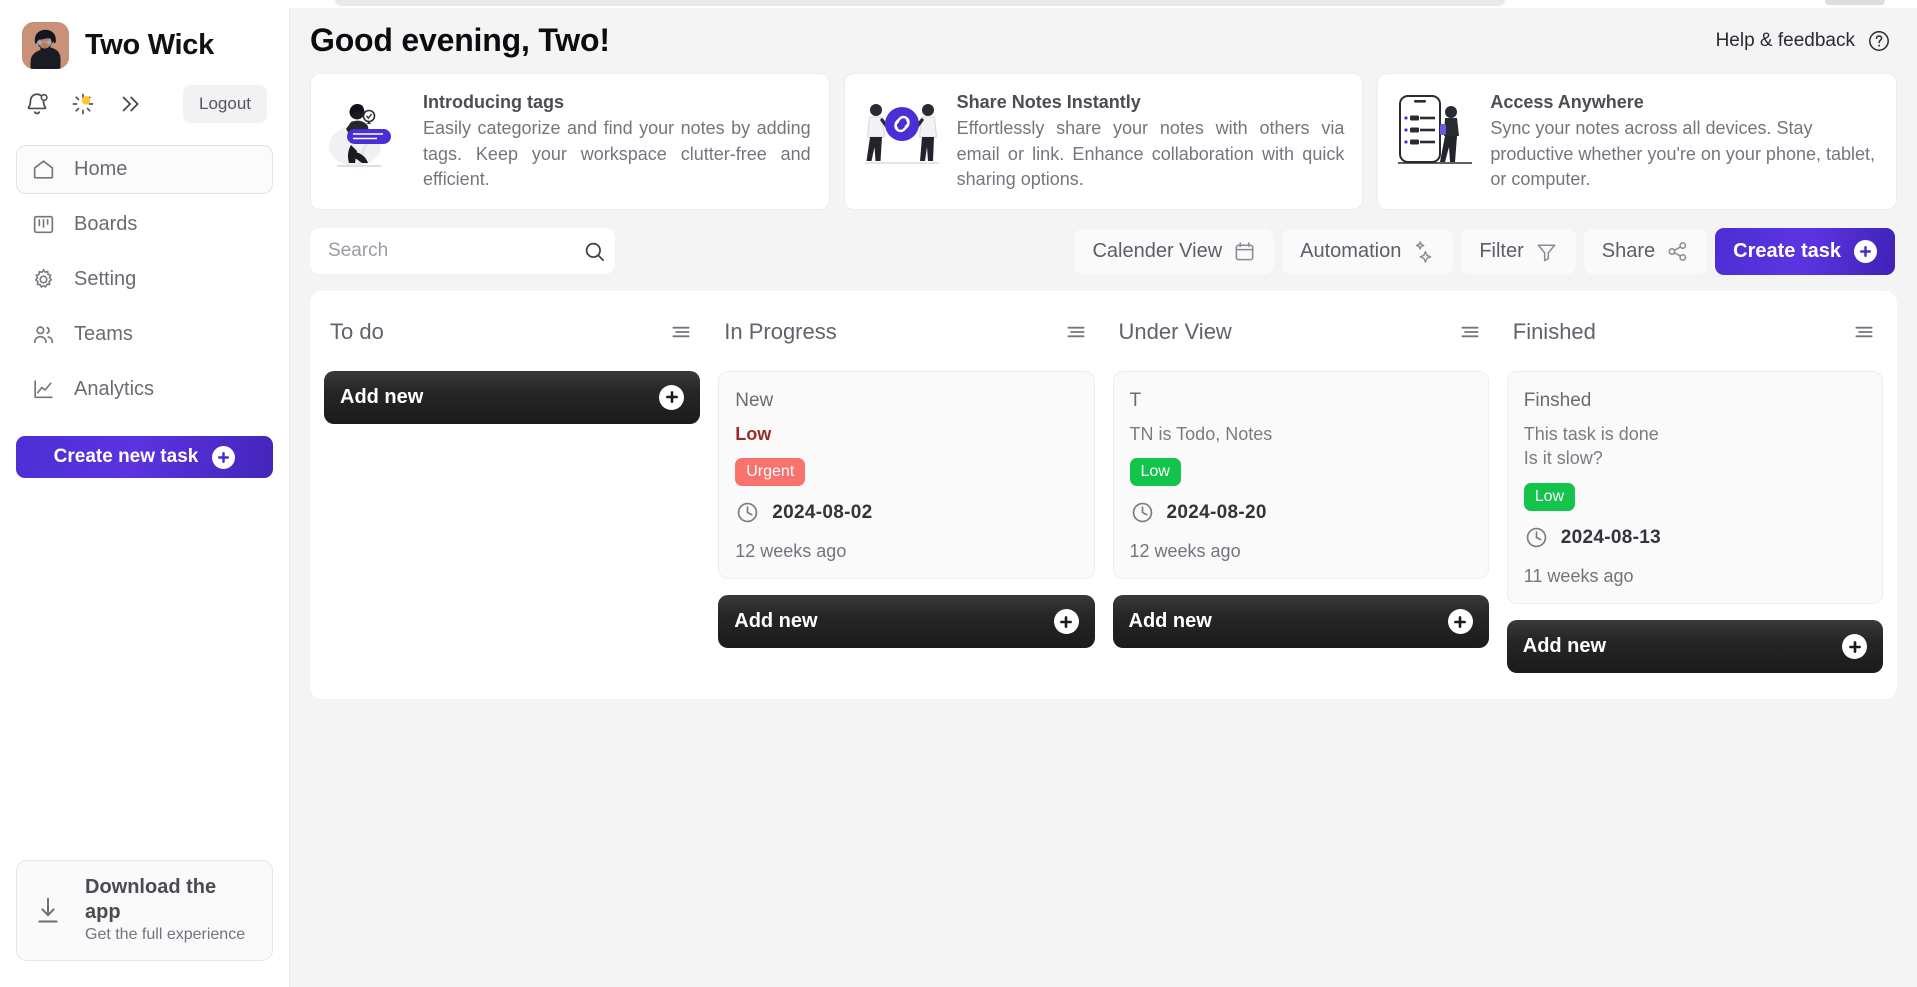 This screenshot has width=1917, height=987. What do you see at coordinates (1170, 621) in the screenshot?
I see `add-new-label: Add new` at bounding box center [1170, 621].